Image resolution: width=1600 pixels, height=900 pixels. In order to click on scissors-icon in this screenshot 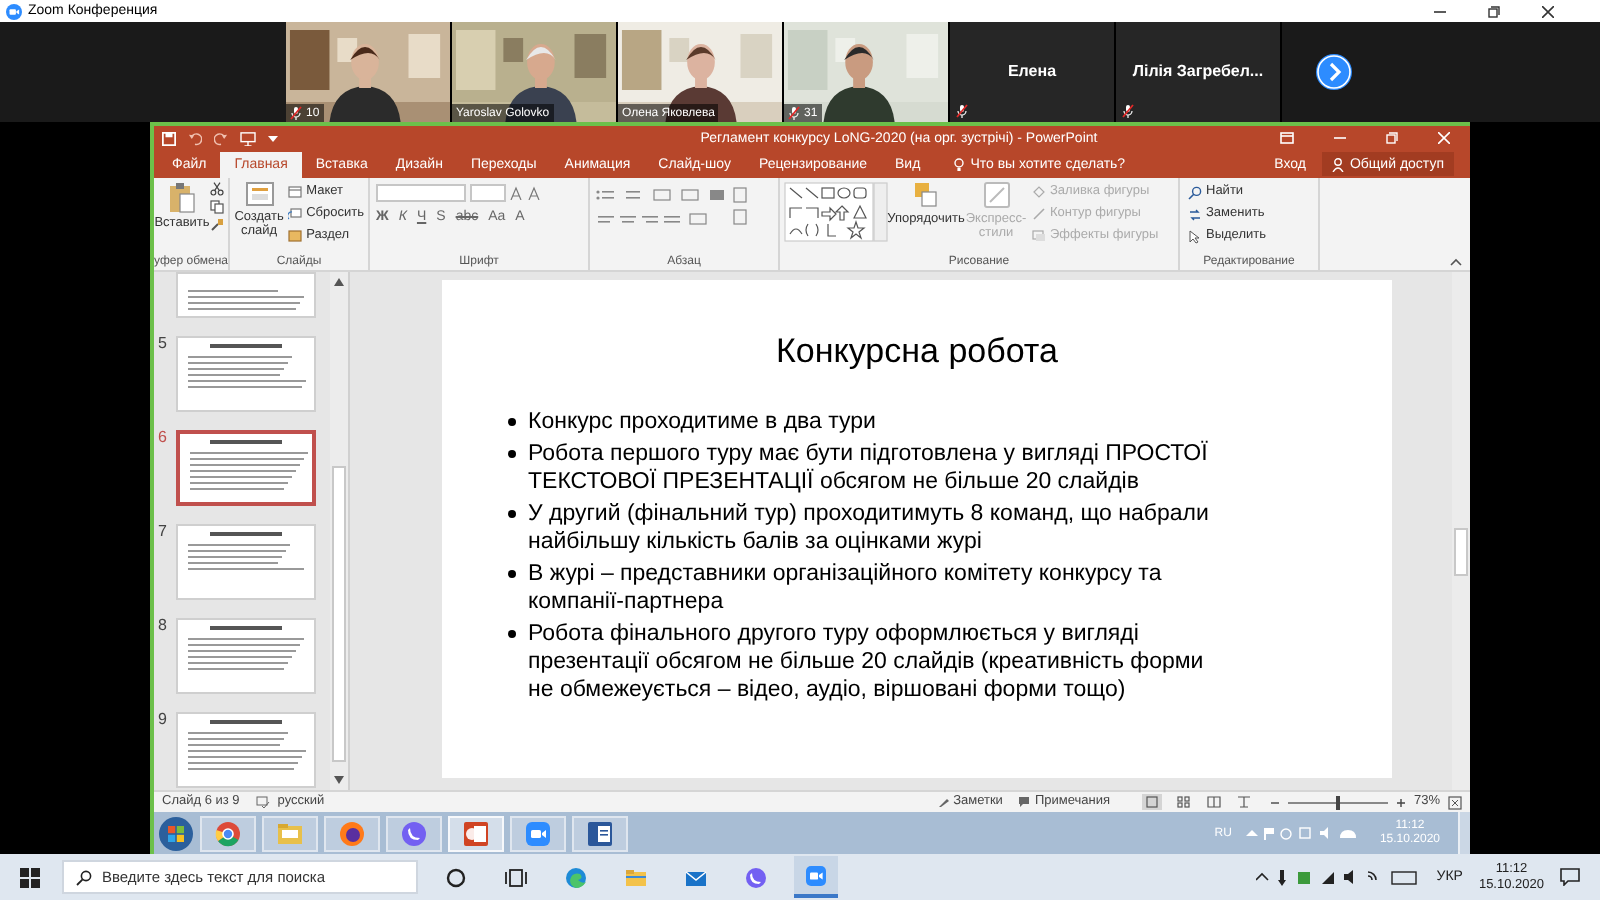, I will do `click(217, 189)`.